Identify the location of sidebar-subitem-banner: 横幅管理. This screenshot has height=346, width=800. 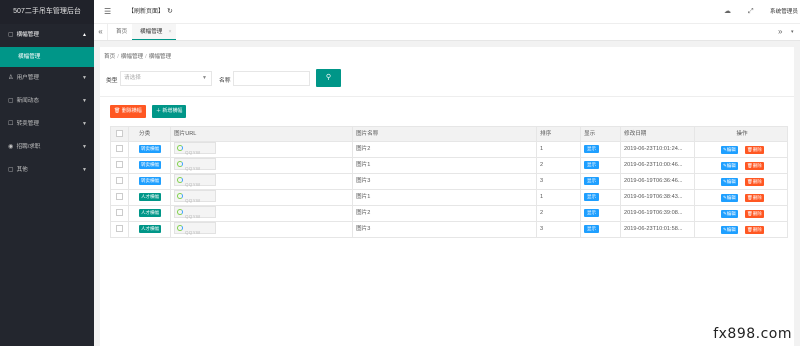
(47, 57).